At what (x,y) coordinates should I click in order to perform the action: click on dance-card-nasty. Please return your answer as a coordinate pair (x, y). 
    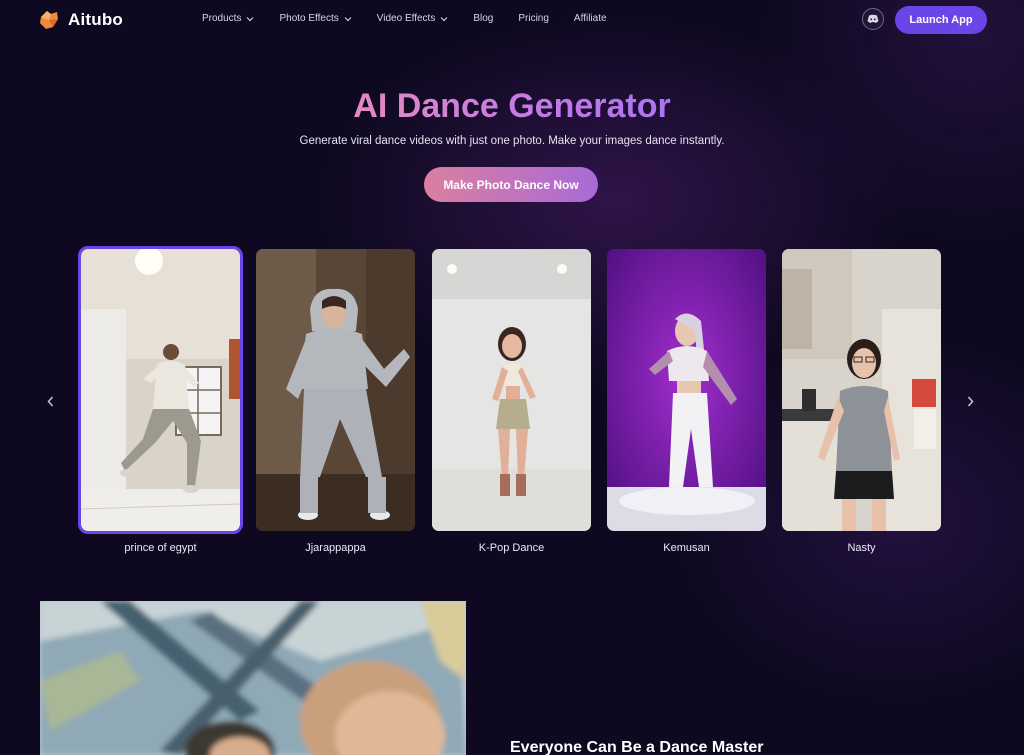
    Looking at the image, I should click on (861, 390).